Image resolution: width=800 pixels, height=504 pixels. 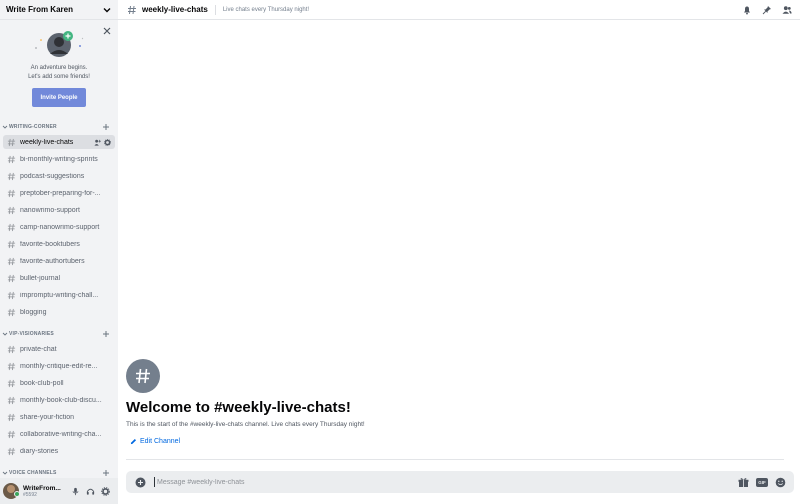 I want to click on headphones-icon, so click(x=90, y=491).